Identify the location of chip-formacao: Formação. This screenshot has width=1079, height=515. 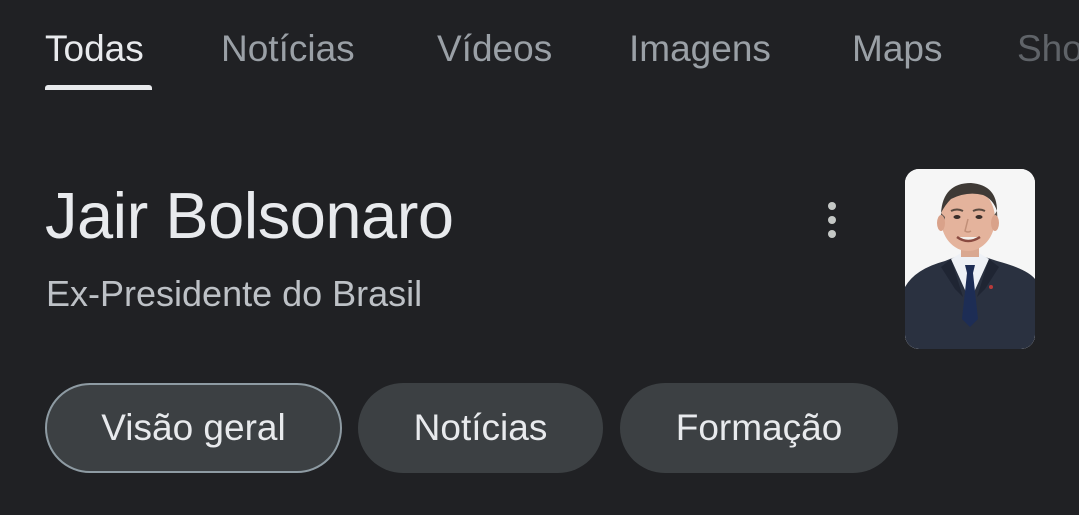
(759, 428).